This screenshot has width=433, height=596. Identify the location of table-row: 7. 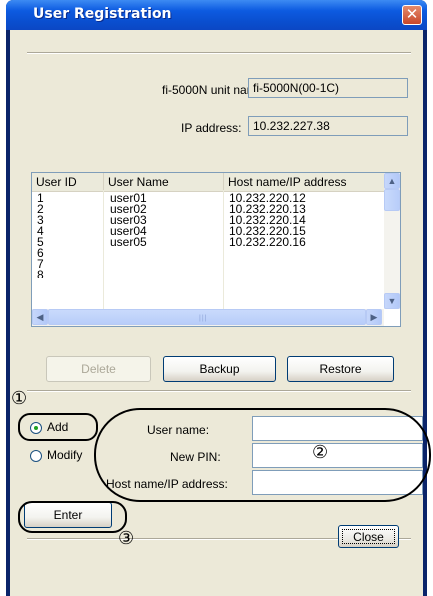
(208, 264).